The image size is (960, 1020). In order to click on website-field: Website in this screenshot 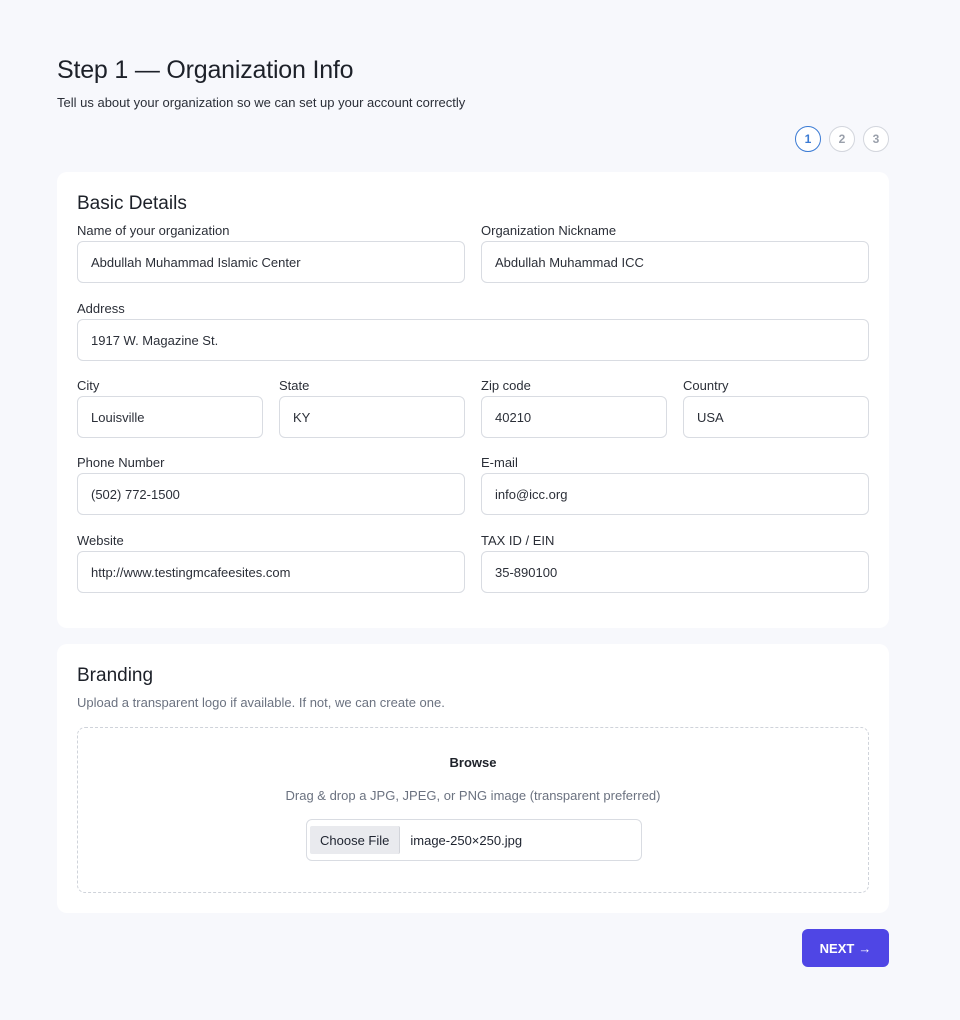, I will do `click(271, 563)`.